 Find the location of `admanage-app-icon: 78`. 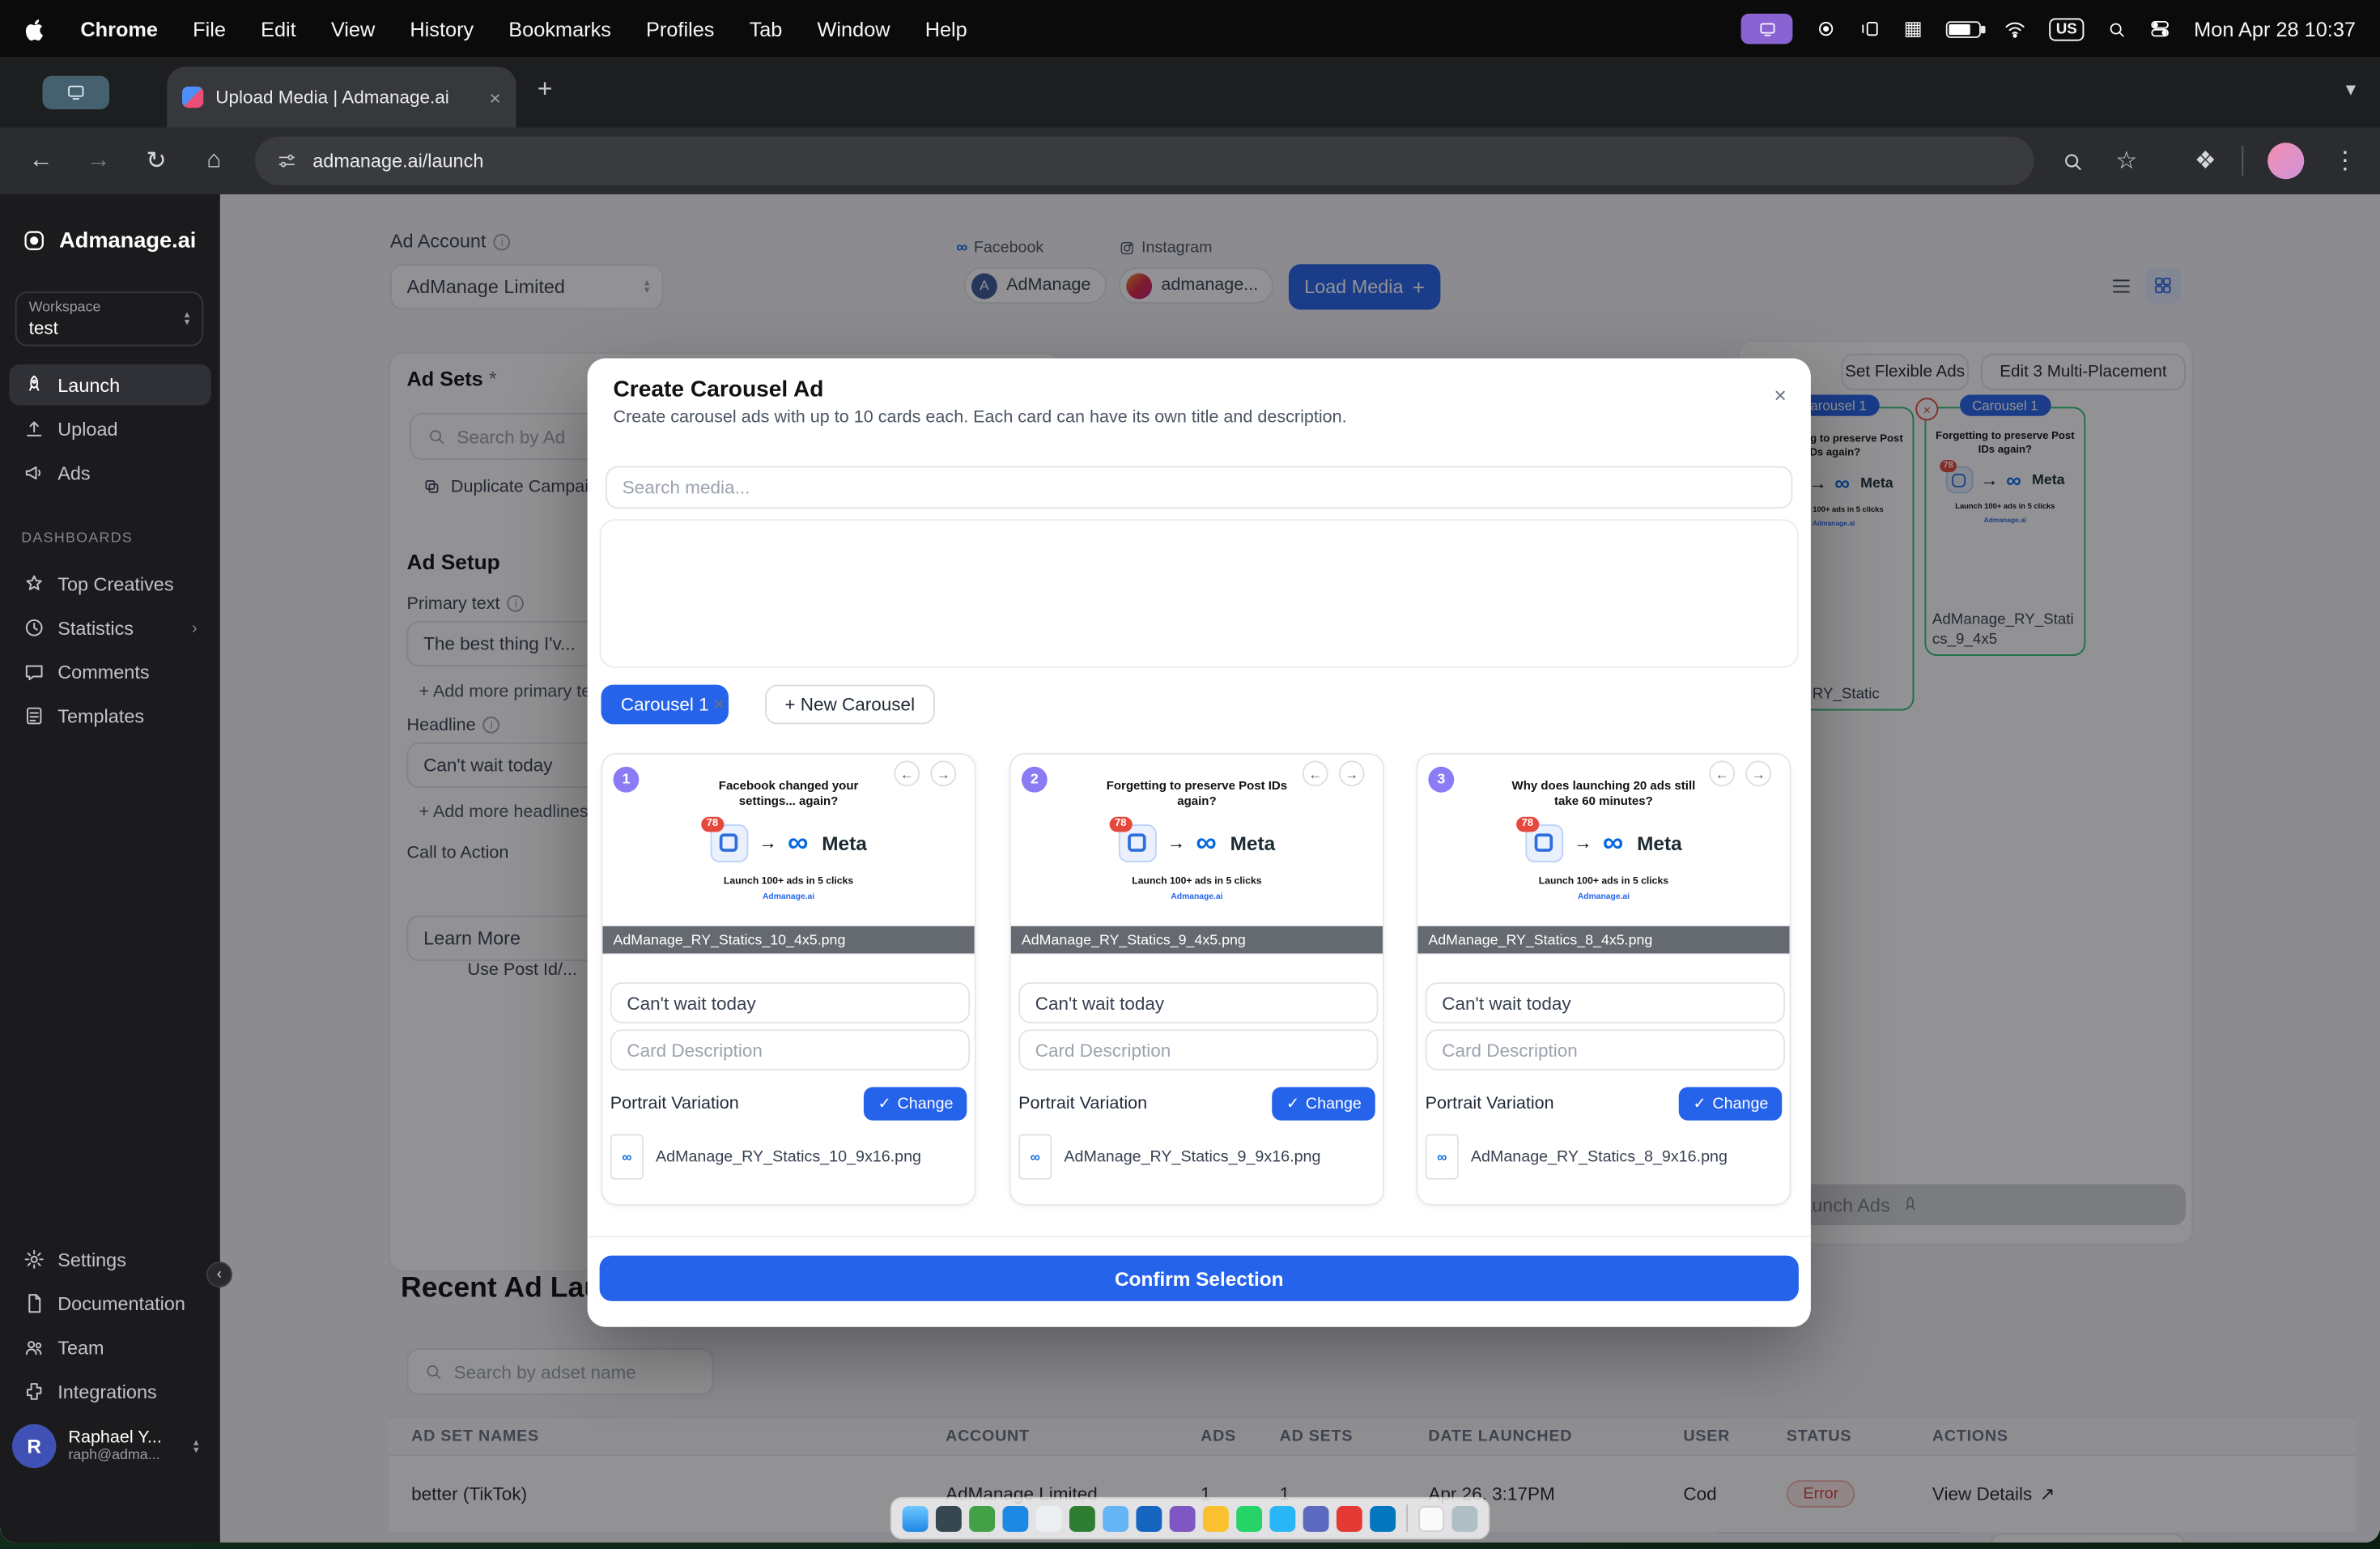

admanage-app-icon: 78 is located at coordinates (725, 839).